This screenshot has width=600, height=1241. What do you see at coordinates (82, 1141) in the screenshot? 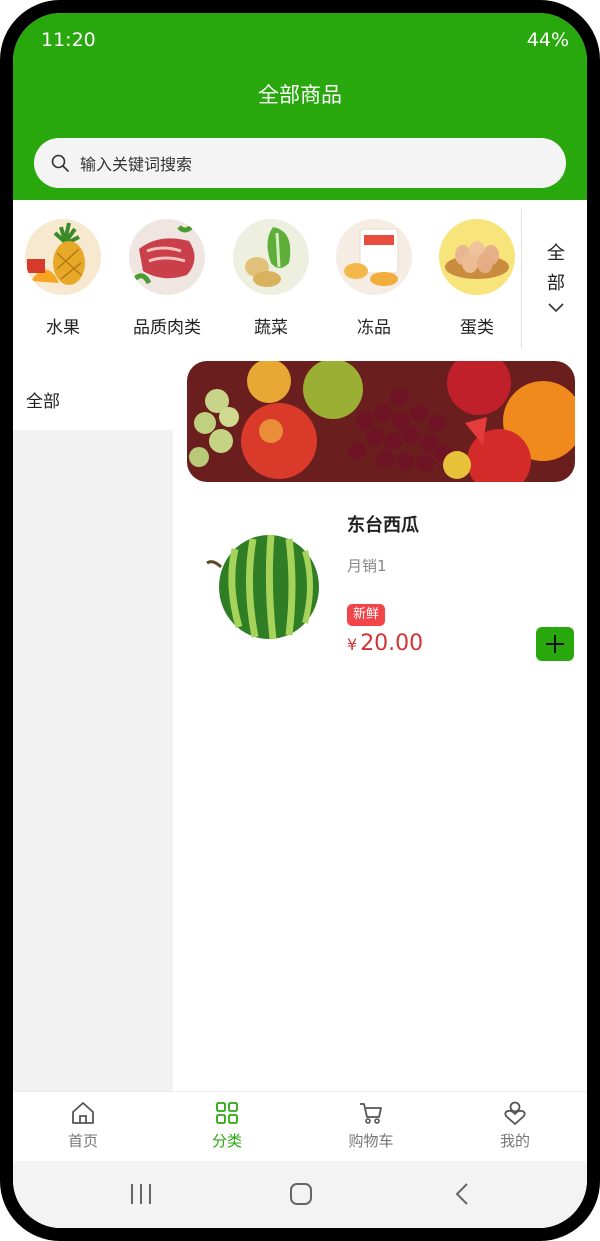
I see `tab-label: 首页` at bounding box center [82, 1141].